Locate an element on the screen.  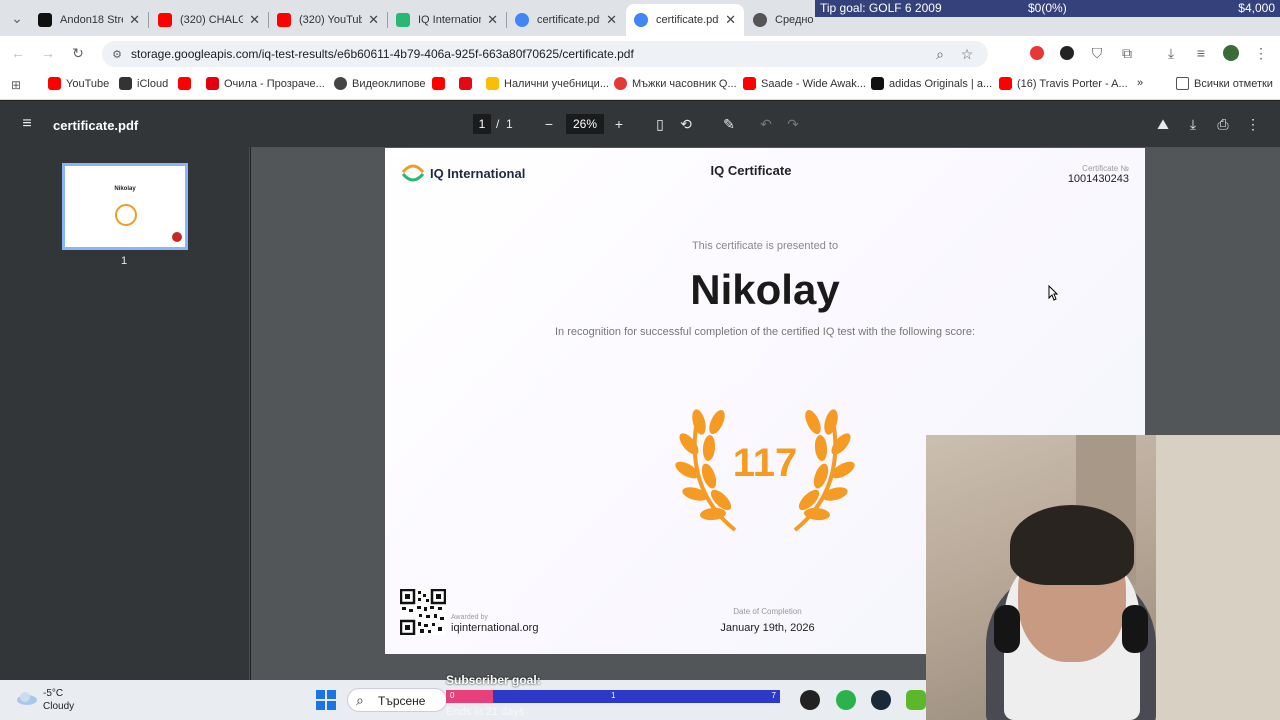
tab-1: (320) CHALGA ✕ is located at coordinates (209, 20).